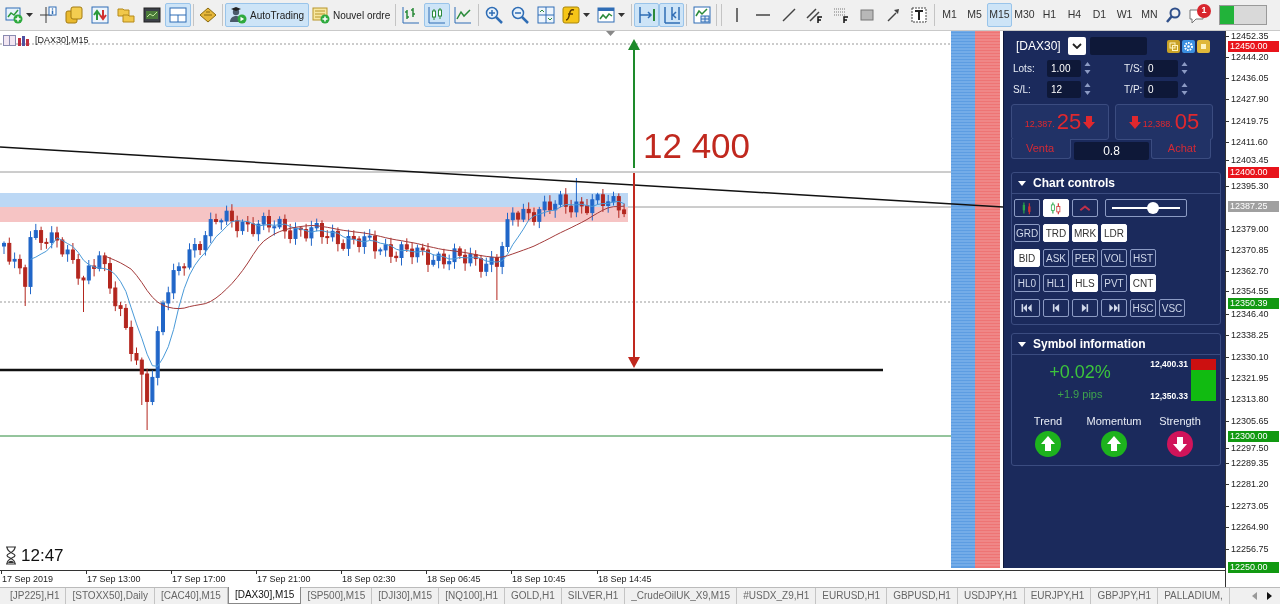  I want to click on symbol-name: [DAX30], so click(1038, 46).